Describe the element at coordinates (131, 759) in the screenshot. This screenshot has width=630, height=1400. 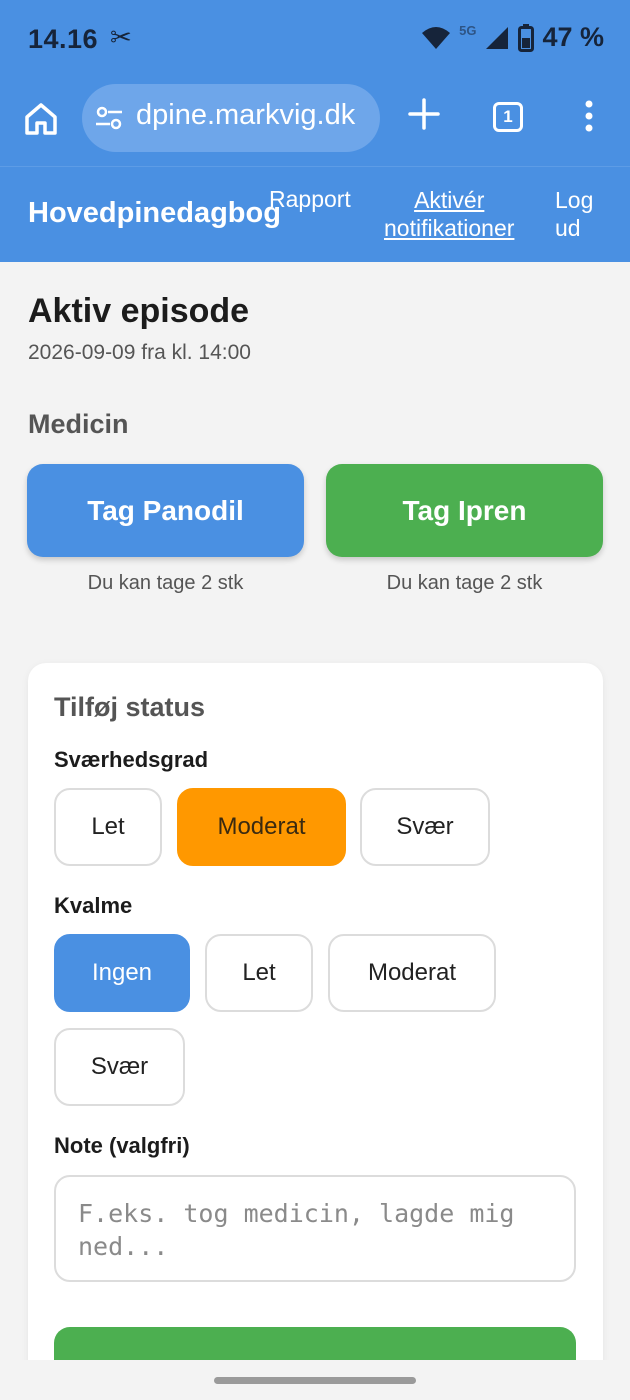
I see `severity-label: Sværhedsgrad` at that location.